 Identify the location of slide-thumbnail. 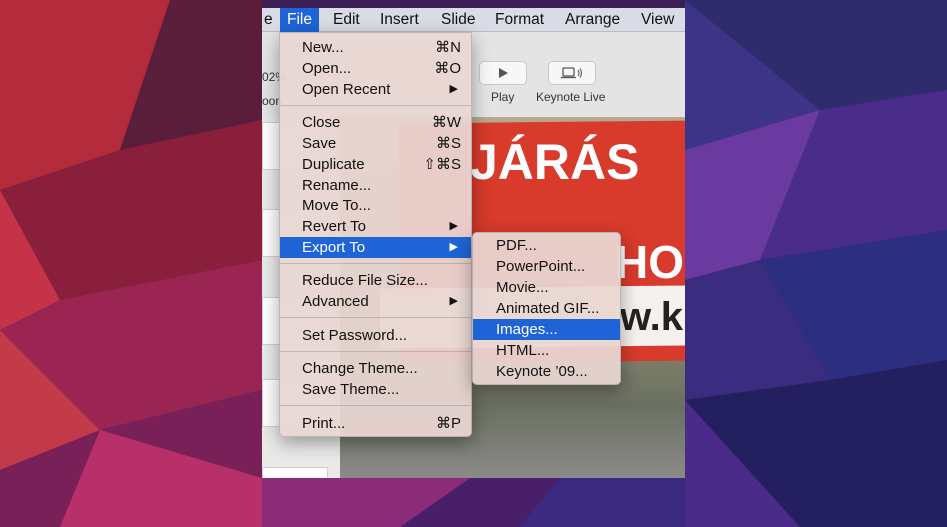
(295, 472).